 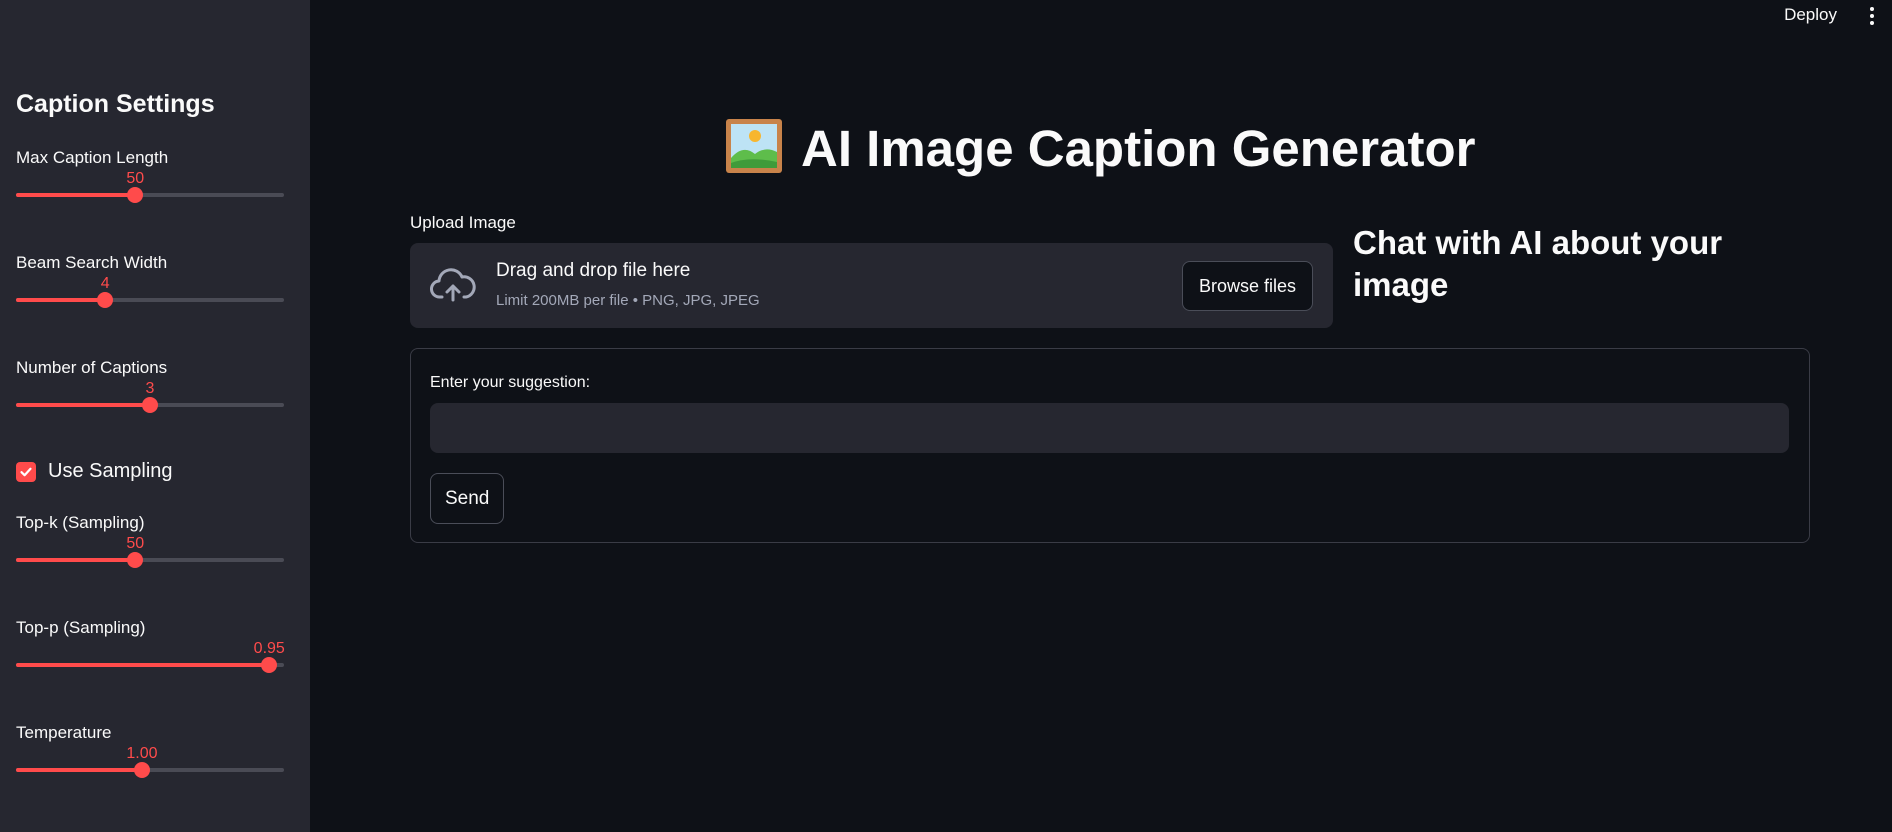 I want to click on slider-temperature: Temperature 1.00, so click(x=150, y=758).